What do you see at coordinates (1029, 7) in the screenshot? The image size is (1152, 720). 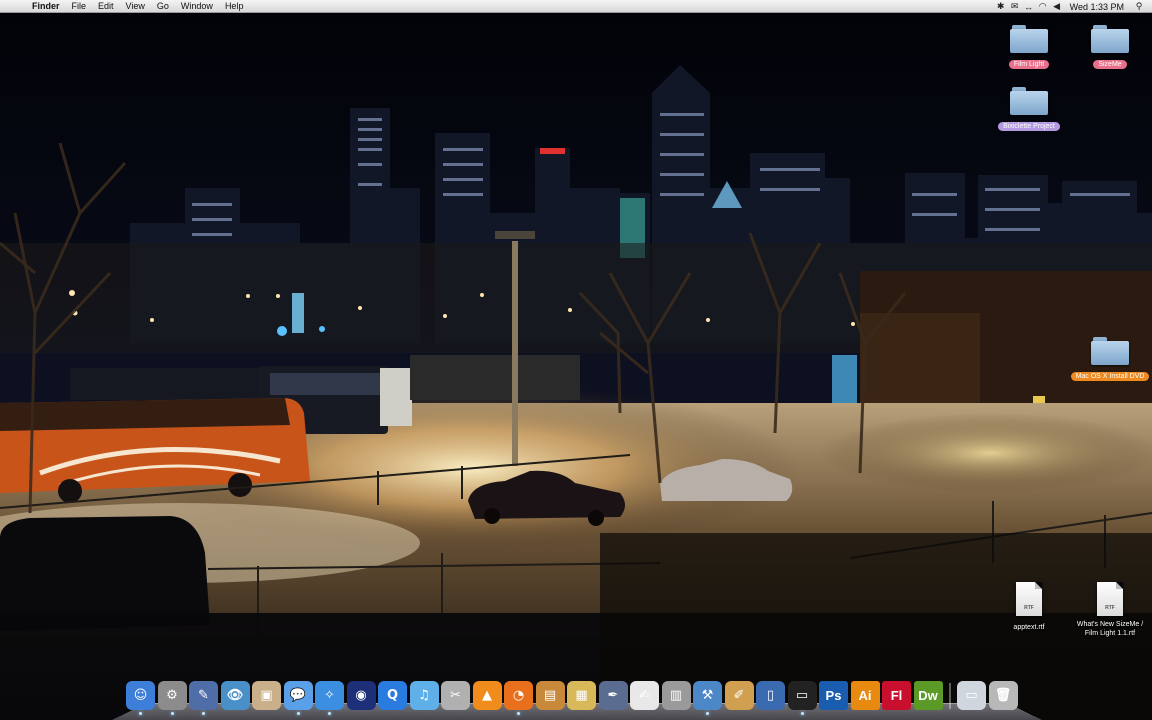 I see `sync-icon: ↔` at bounding box center [1029, 7].